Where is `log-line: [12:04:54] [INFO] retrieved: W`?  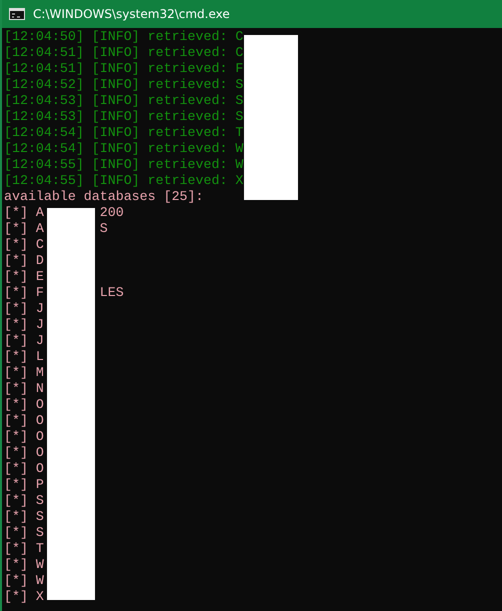
log-line: [12:04:54] [INFO] retrieved: W is located at coordinates (124, 149).